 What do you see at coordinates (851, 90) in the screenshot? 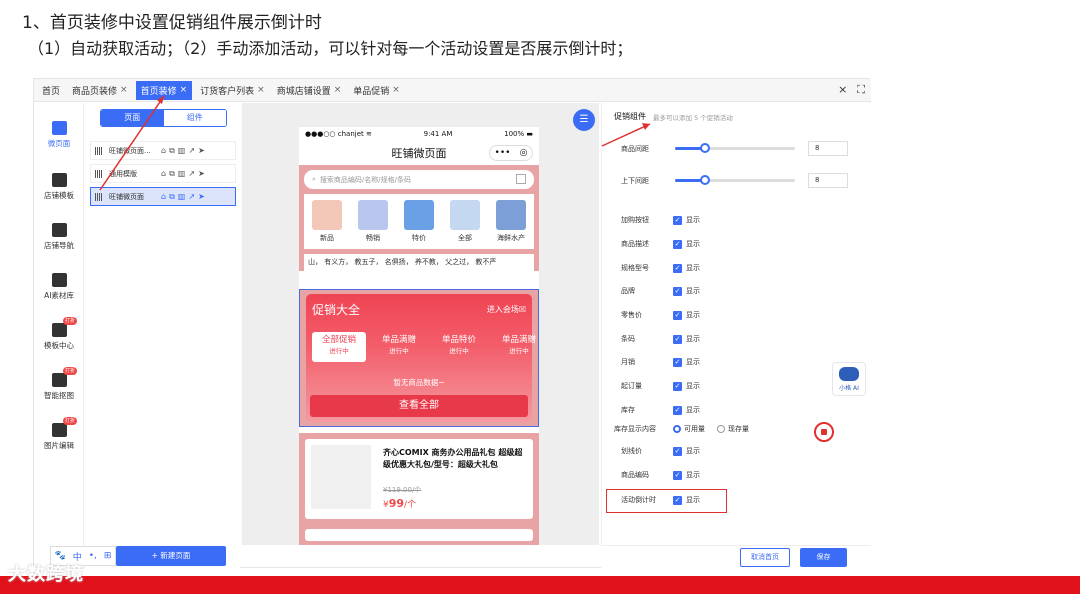
I see `tabbar-actions: × ⛶` at bounding box center [851, 90].